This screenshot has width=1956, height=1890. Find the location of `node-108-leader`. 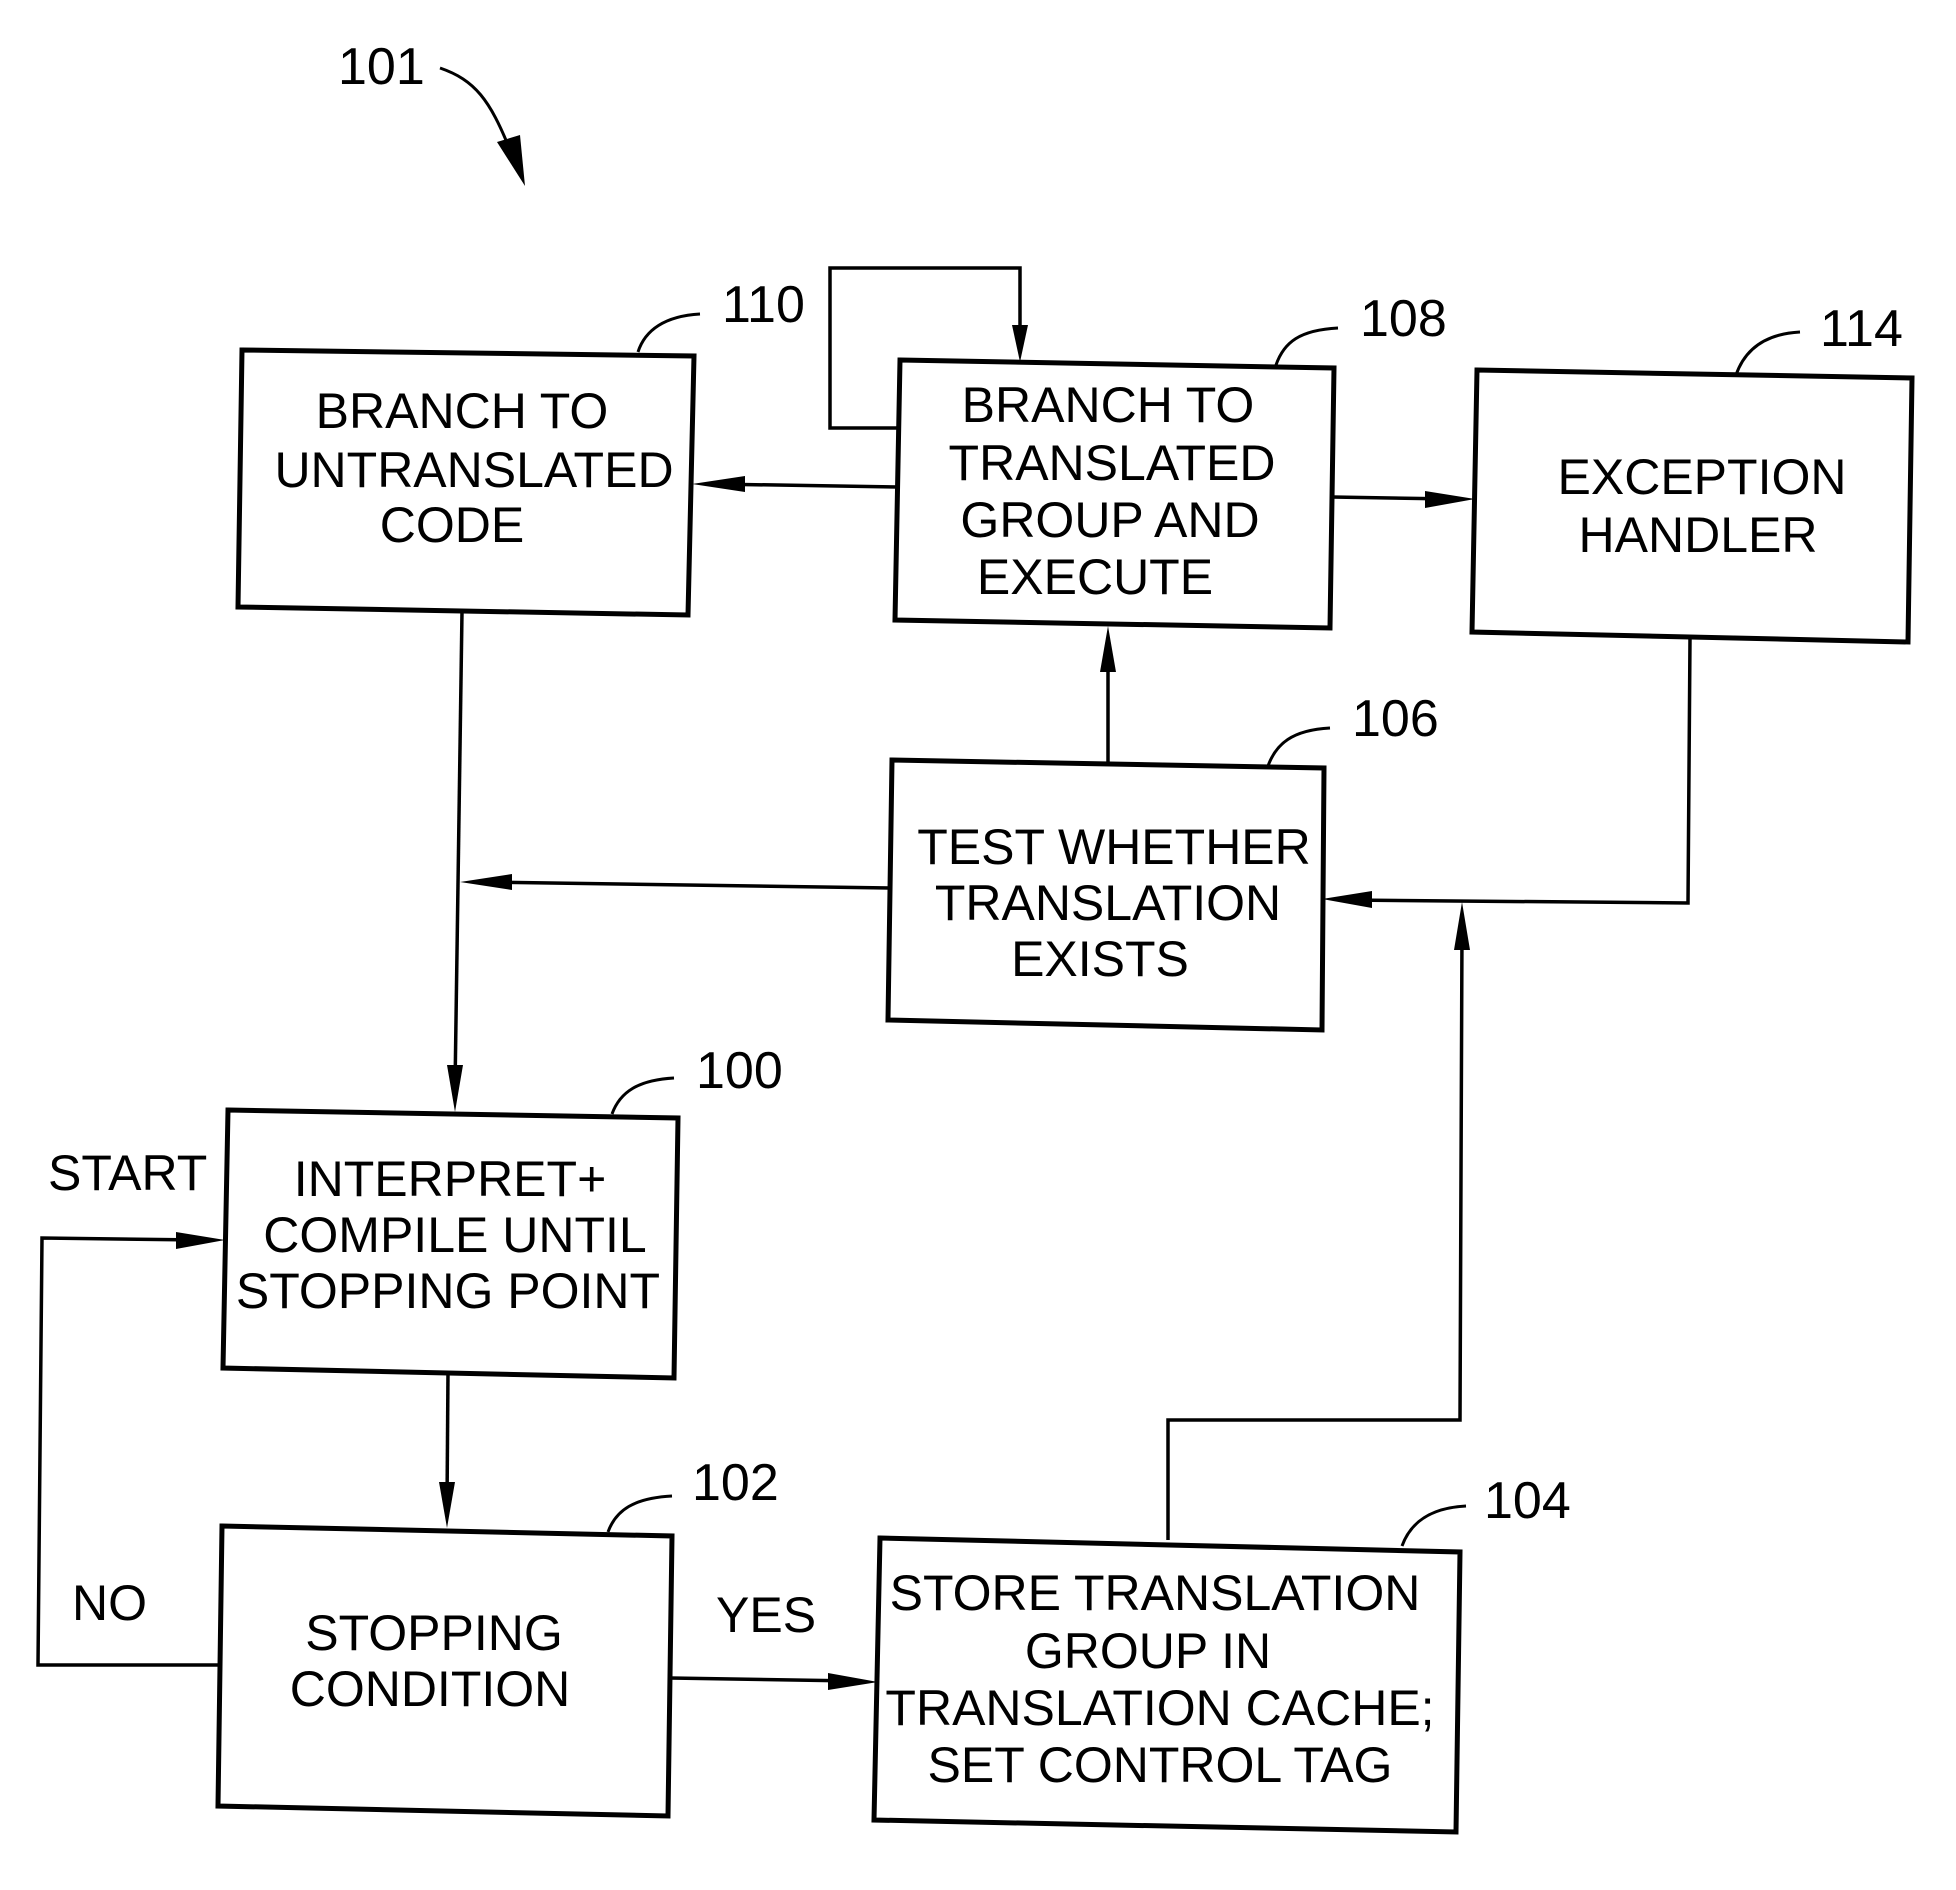

node-108-leader is located at coordinates (1306, 346).